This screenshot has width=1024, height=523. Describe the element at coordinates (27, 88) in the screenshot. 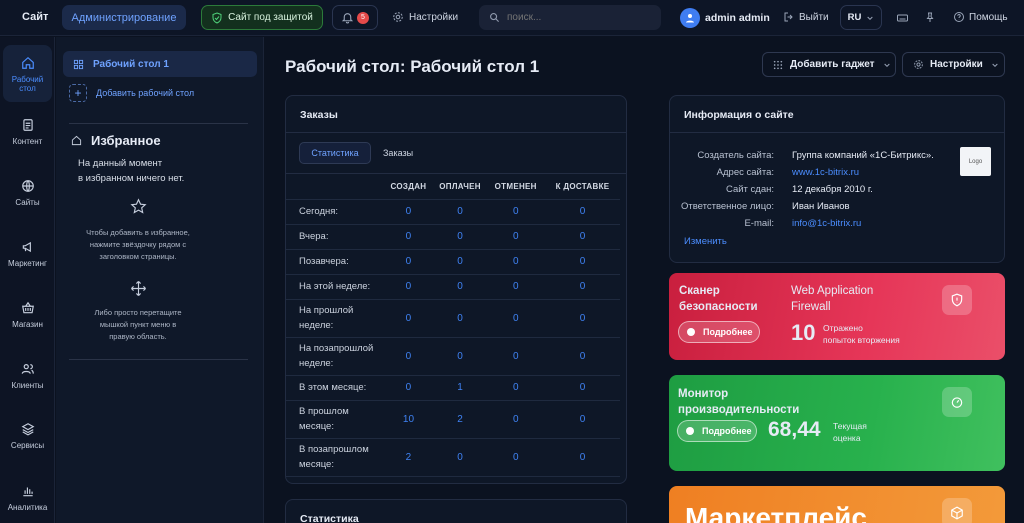

I see `sidebar-label: стол` at that location.